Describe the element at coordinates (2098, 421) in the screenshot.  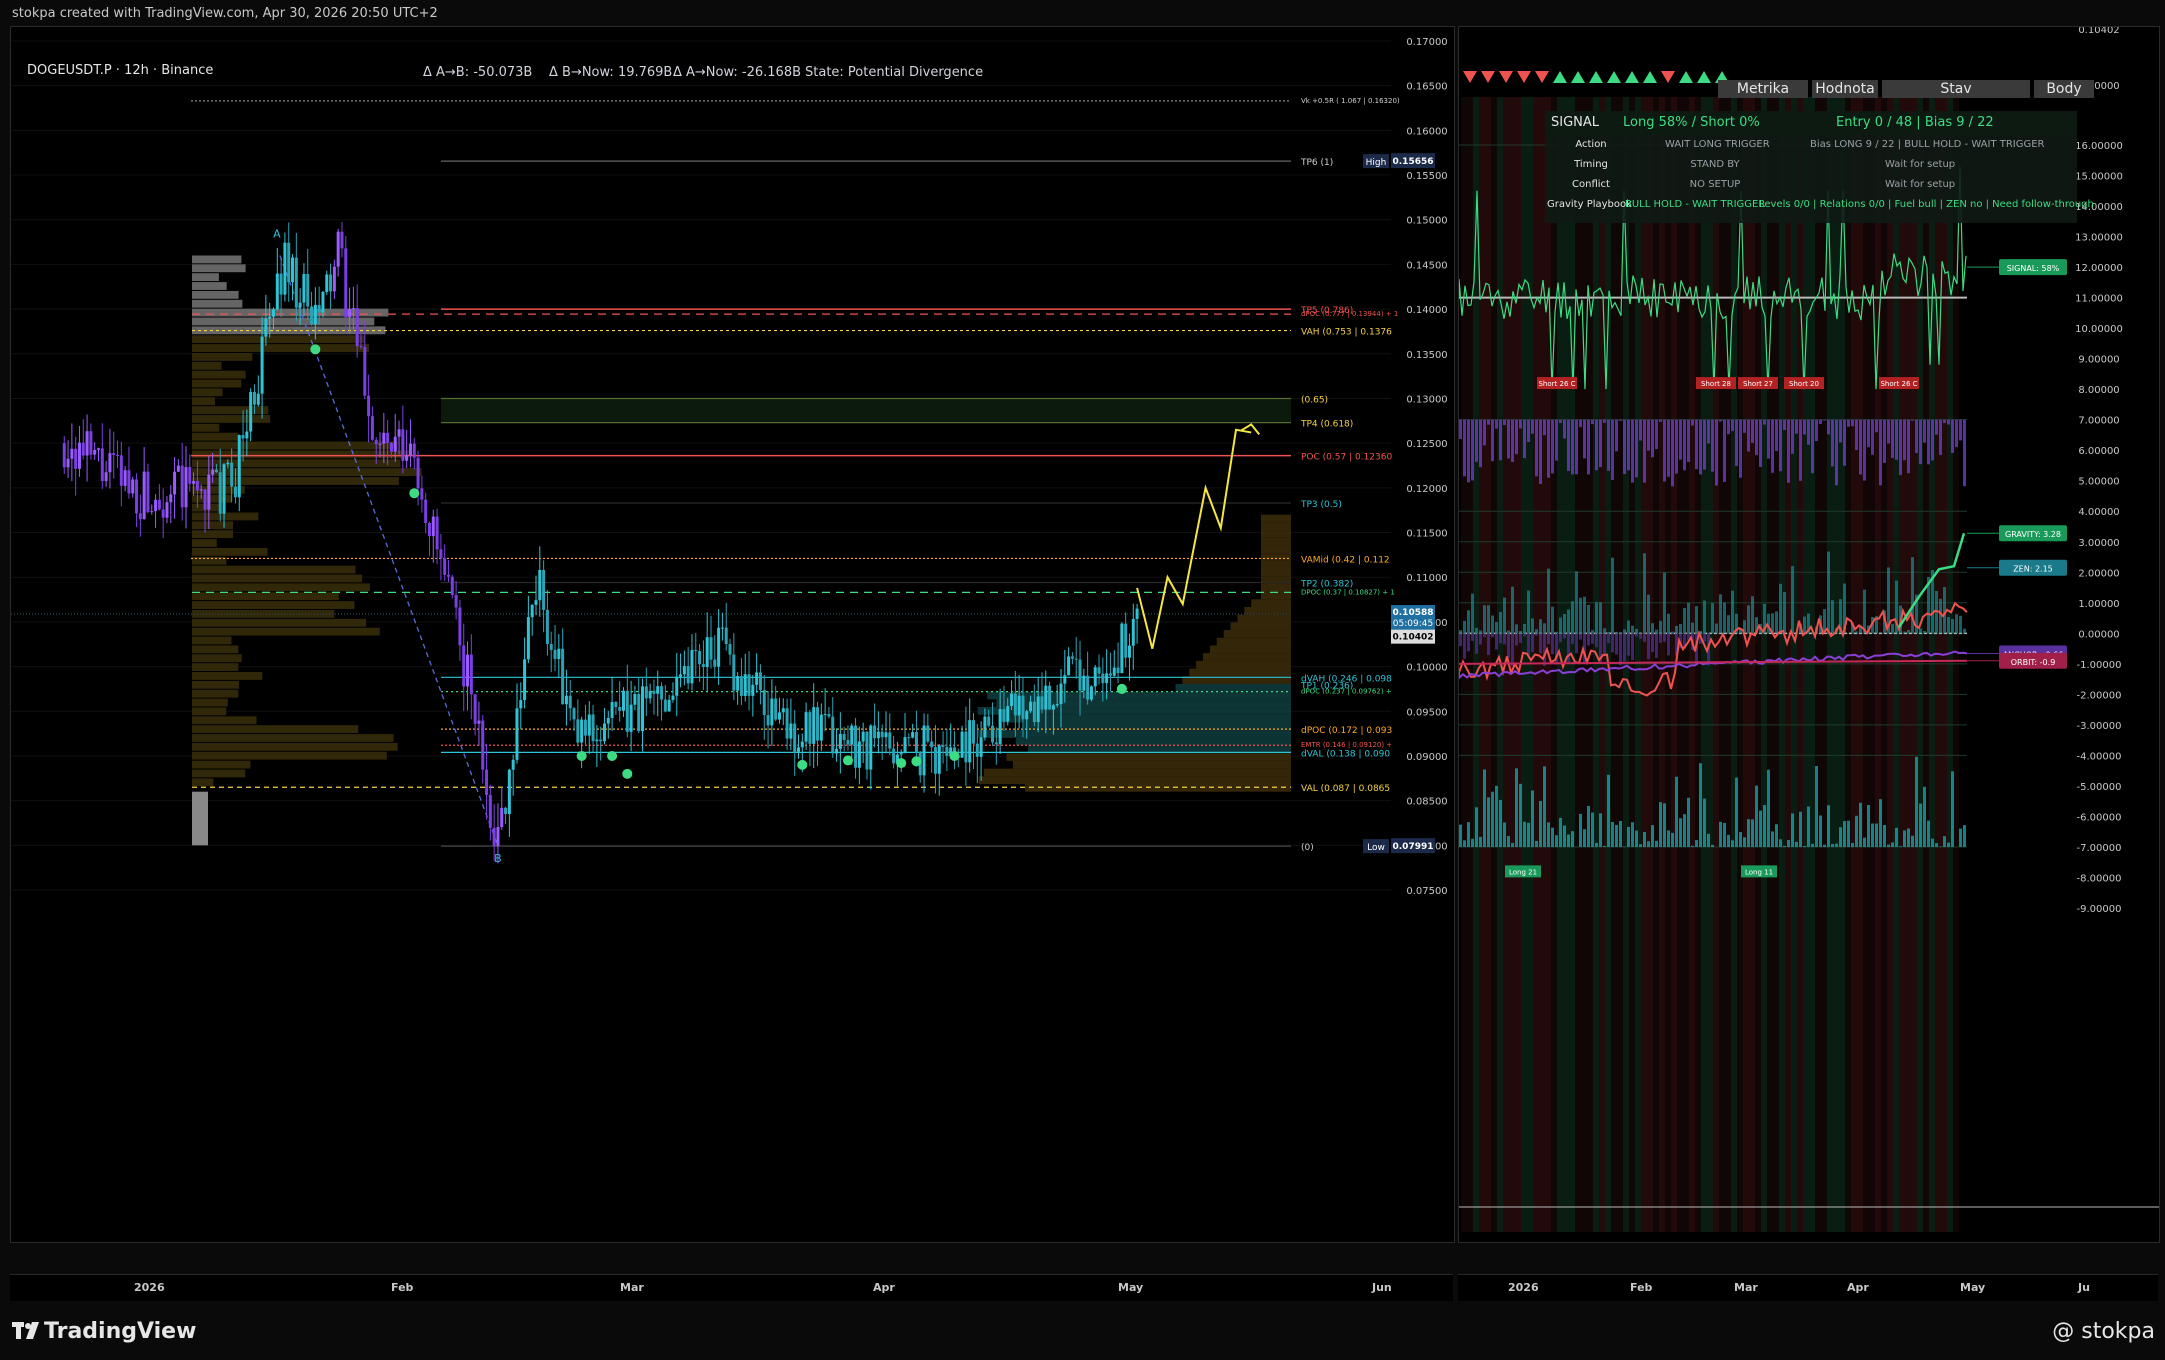
I see `sub-axis-label: 7.00000` at that location.